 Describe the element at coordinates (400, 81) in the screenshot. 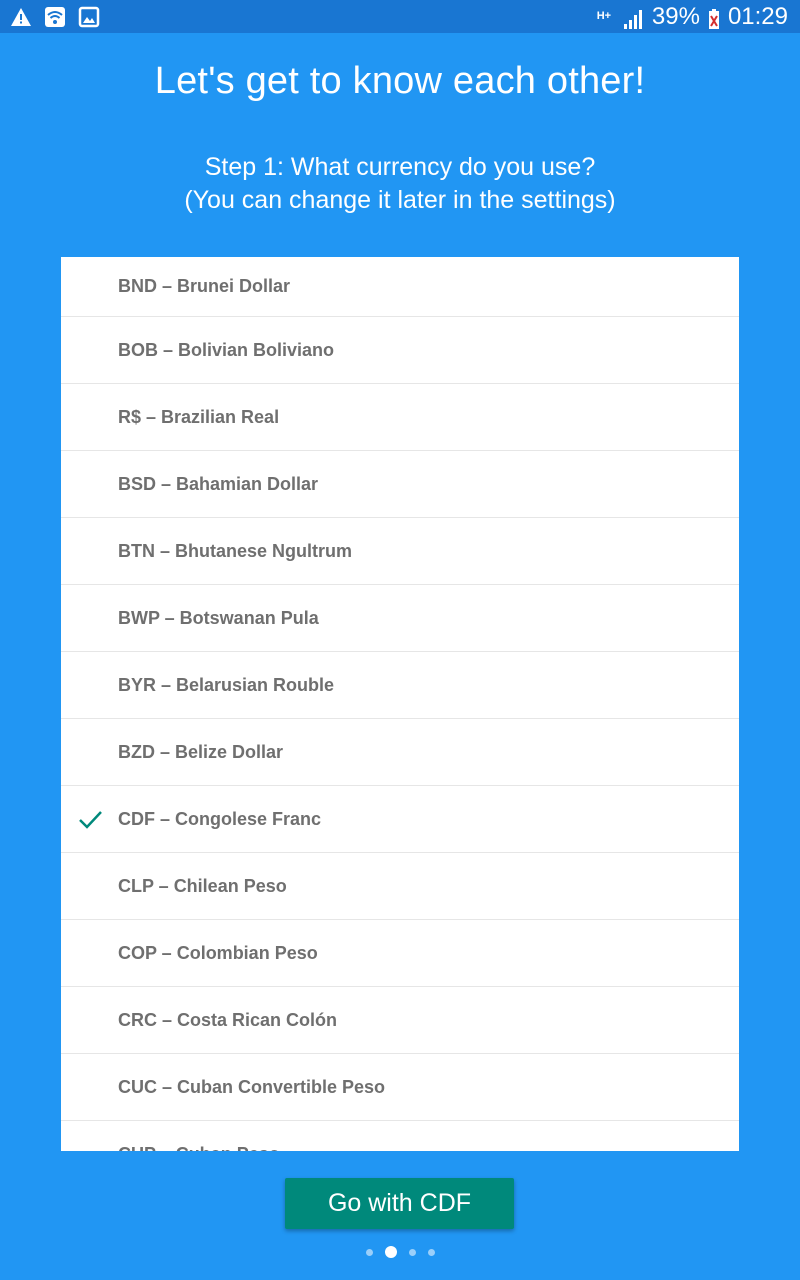

I see `page-title: Let's get to know each other!` at that location.